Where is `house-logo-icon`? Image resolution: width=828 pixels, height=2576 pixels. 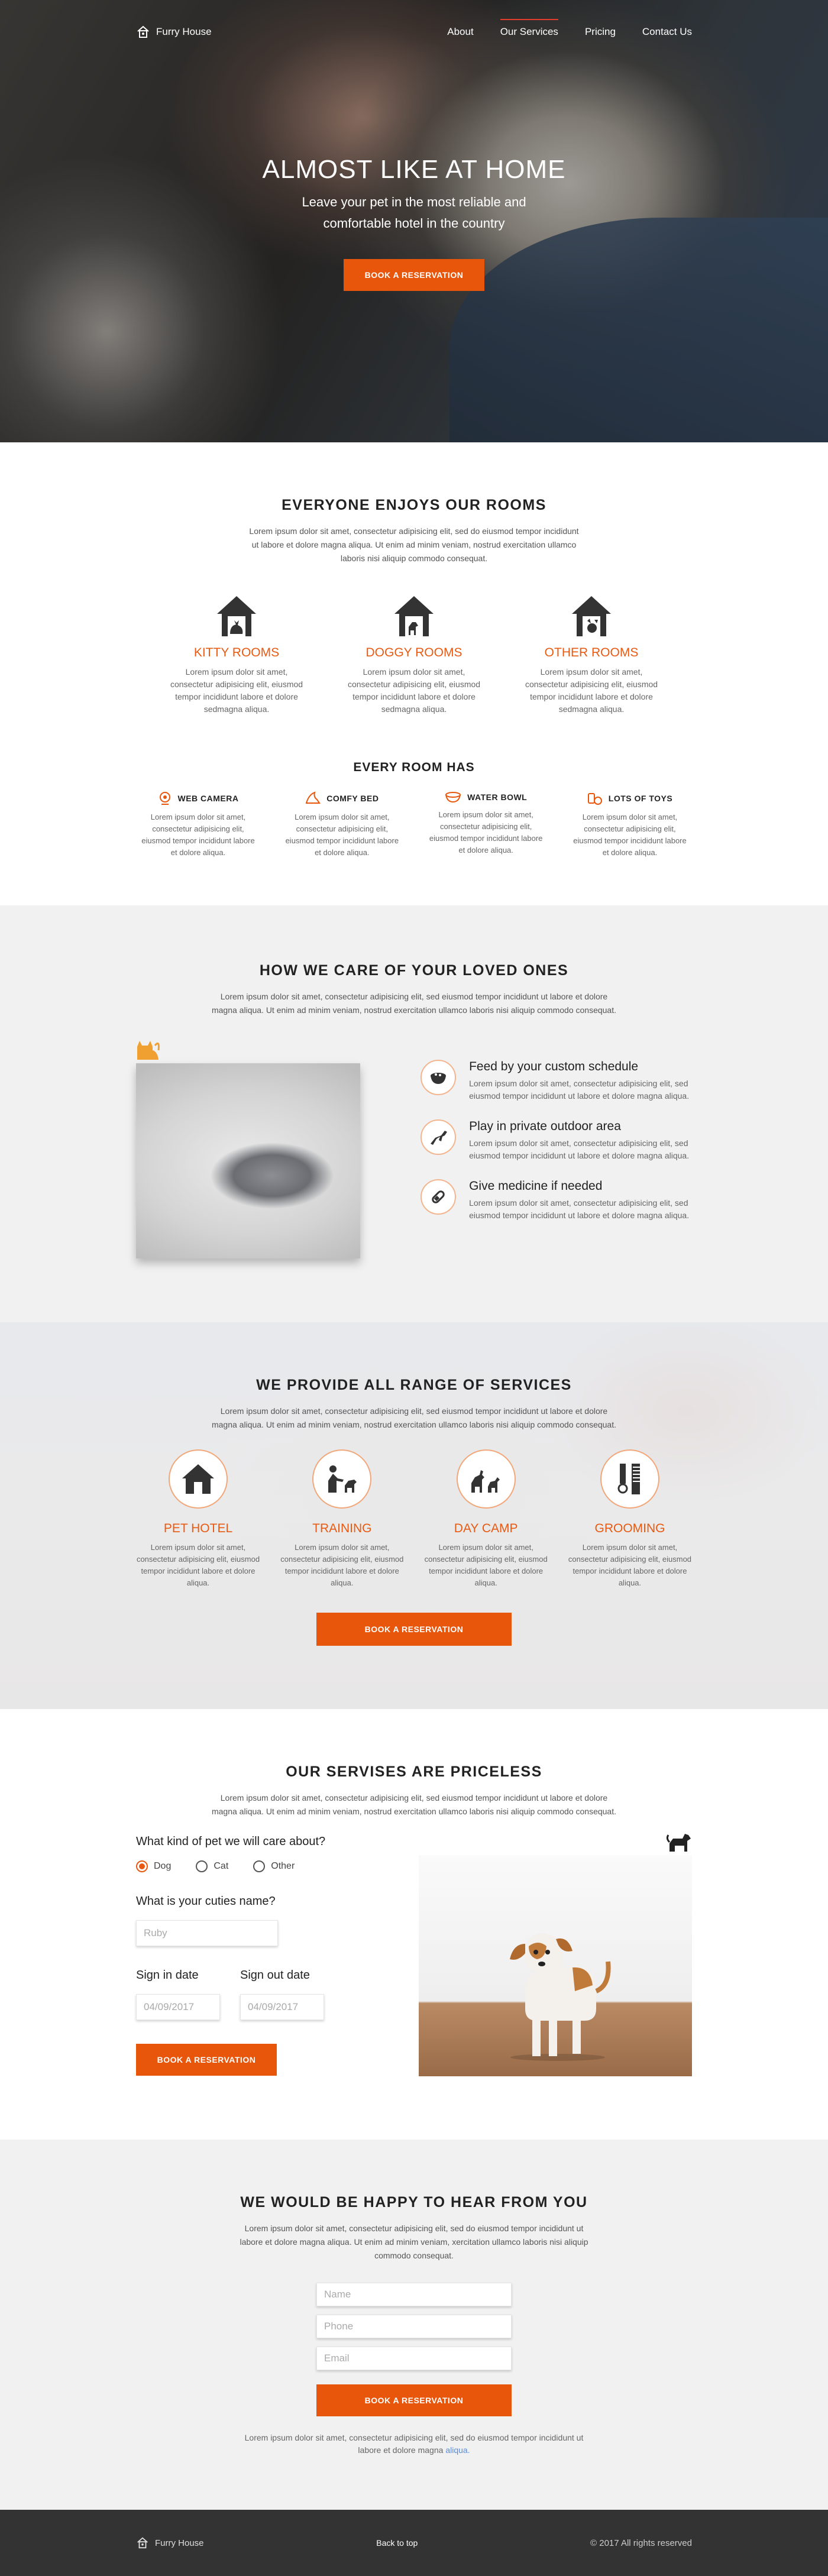 house-logo-icon is located at coordinates (143, 32).